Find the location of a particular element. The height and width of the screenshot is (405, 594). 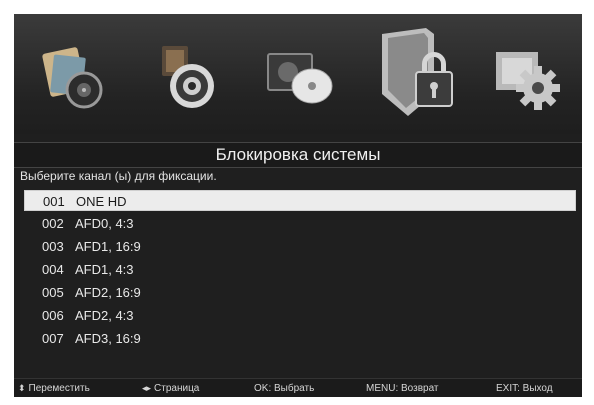

page-title: Блокировка системы is located at coordinates (298, 155).